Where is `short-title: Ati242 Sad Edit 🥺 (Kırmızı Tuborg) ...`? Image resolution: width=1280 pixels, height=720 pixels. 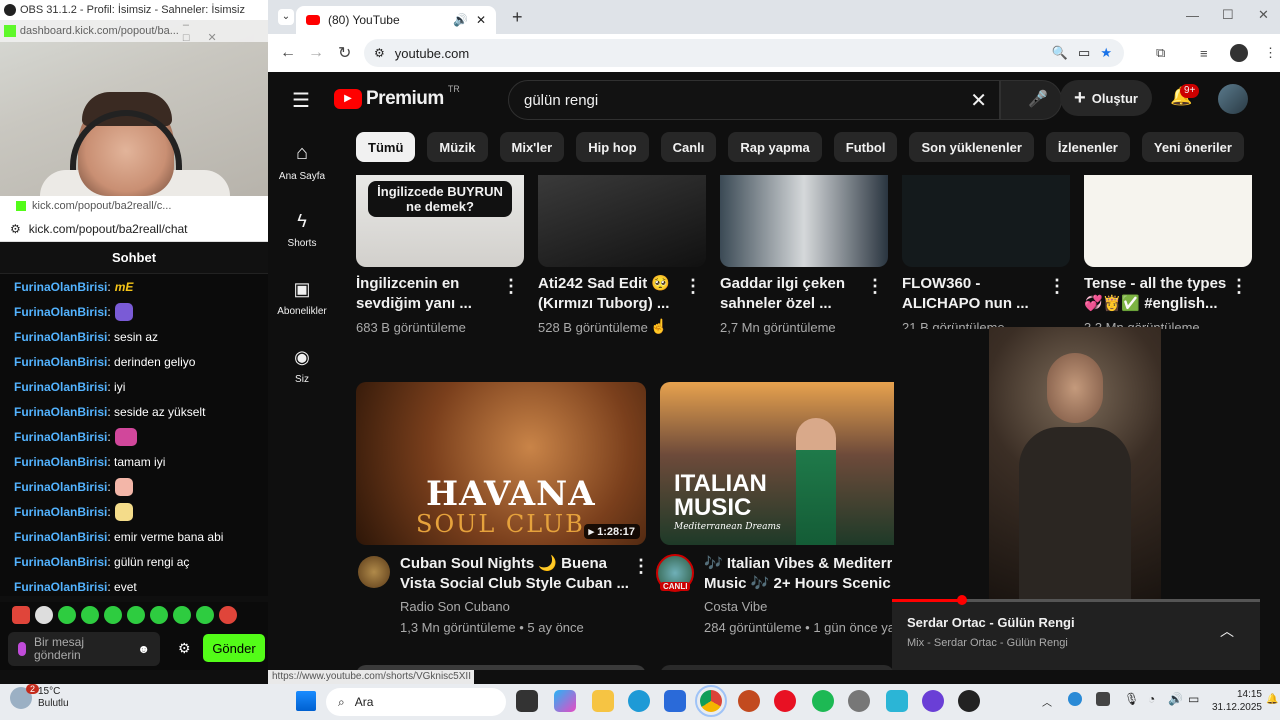 short-title: Ati242 Sad Edit 🥺 (Kırmızı Tuborg) ... is located at coordinates (608, 294).